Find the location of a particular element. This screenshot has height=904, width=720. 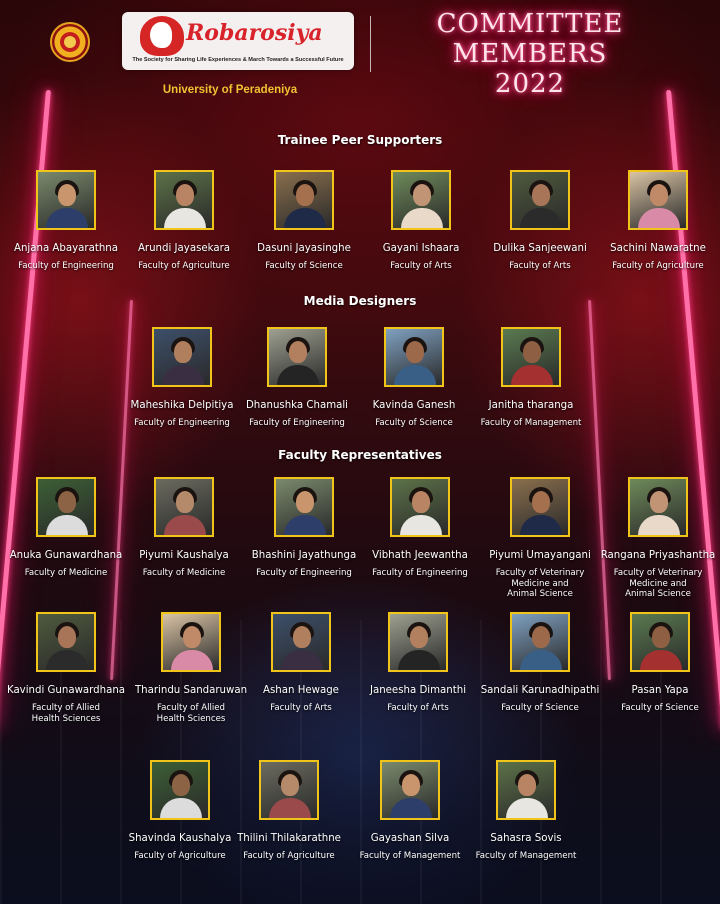

member-name: Kavindi Gunawardhana is located at coordinates (66, 690).